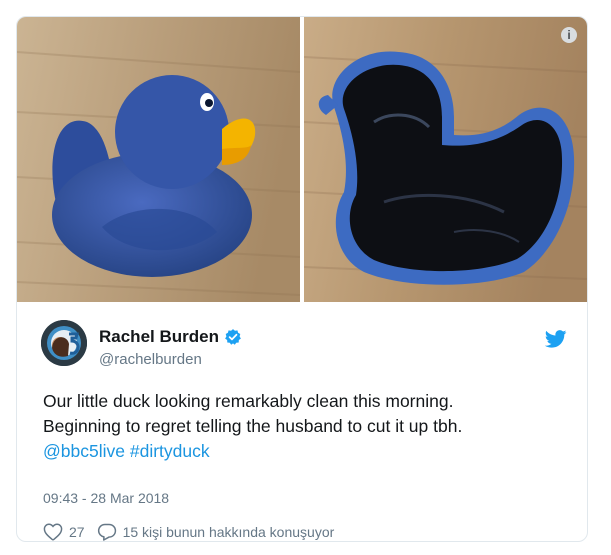  I want to click on tweet-timestamp: 09:43 - 28 Mar 2018, so click(106, 498).